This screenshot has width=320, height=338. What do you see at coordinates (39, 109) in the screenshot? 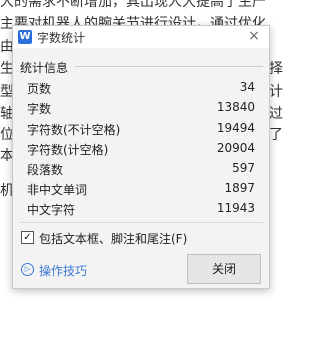
I see `stat-label: 字数` at bounding box center [39, 109].